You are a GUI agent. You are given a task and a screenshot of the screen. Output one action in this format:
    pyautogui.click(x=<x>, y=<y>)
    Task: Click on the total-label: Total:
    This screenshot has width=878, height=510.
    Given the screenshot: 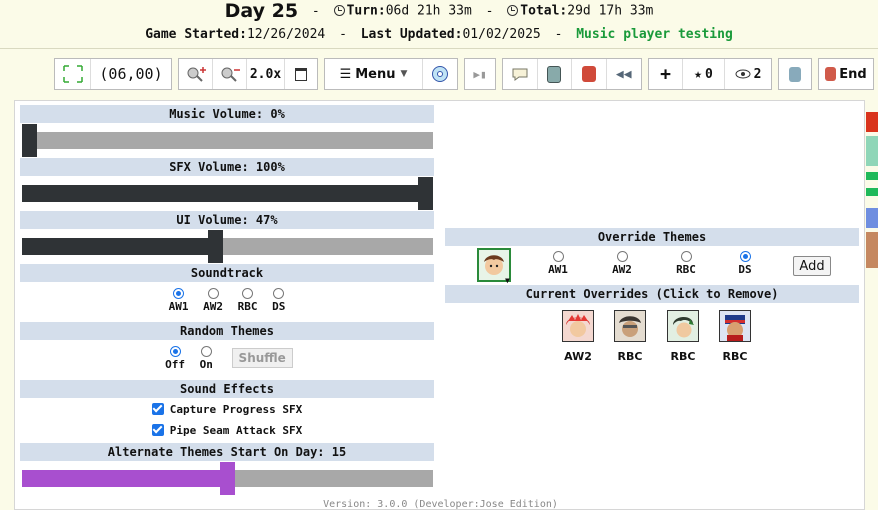 What is the action you would take?
    pyautogui.click(x=544, y=11)
    